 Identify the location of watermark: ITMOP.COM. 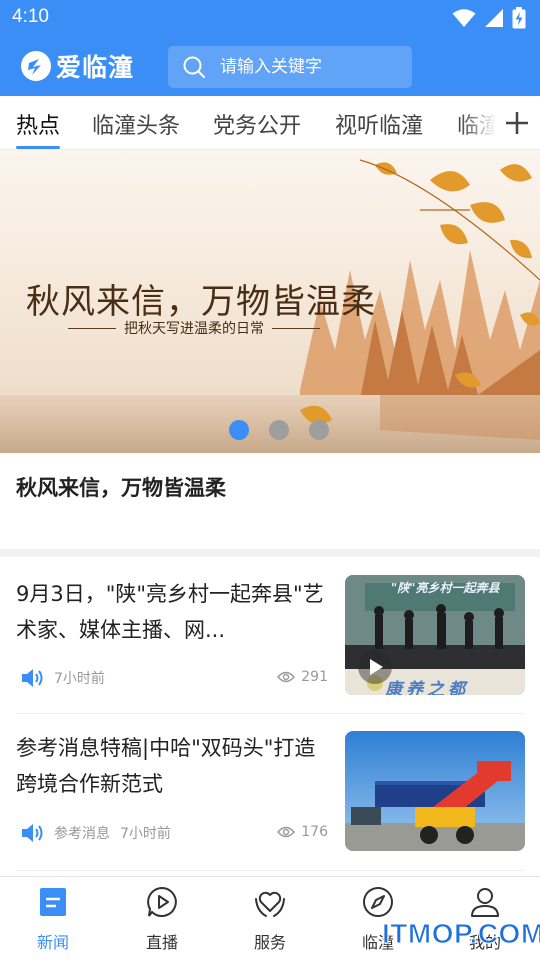
(461, 934).